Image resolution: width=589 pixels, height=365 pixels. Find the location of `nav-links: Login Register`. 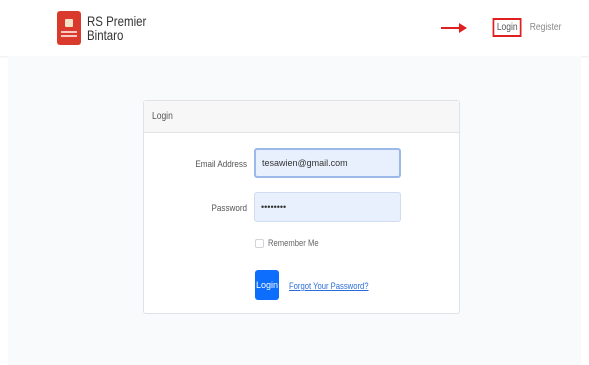

nav-links: Login Register is located at coordinates (503, 27).